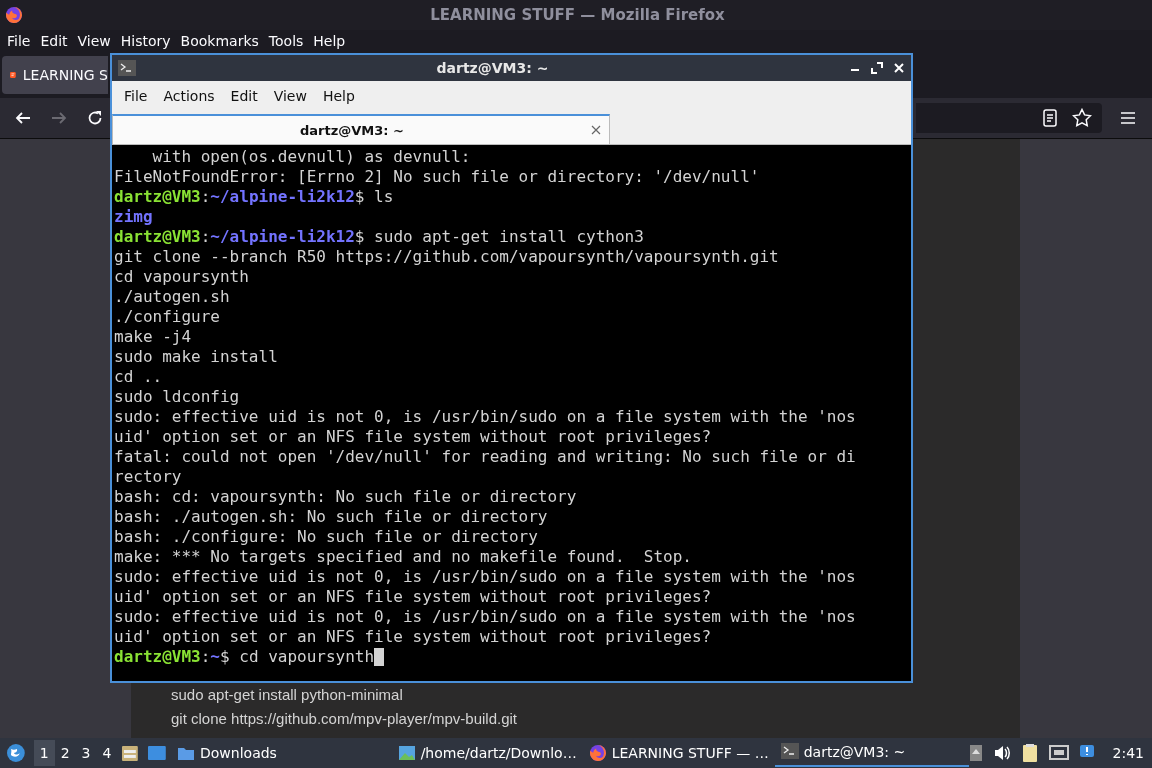  What do you see at coordinates (189, 96) in the screenshot?
I see `menu-item: Actions` at bounding box center [189, 96].